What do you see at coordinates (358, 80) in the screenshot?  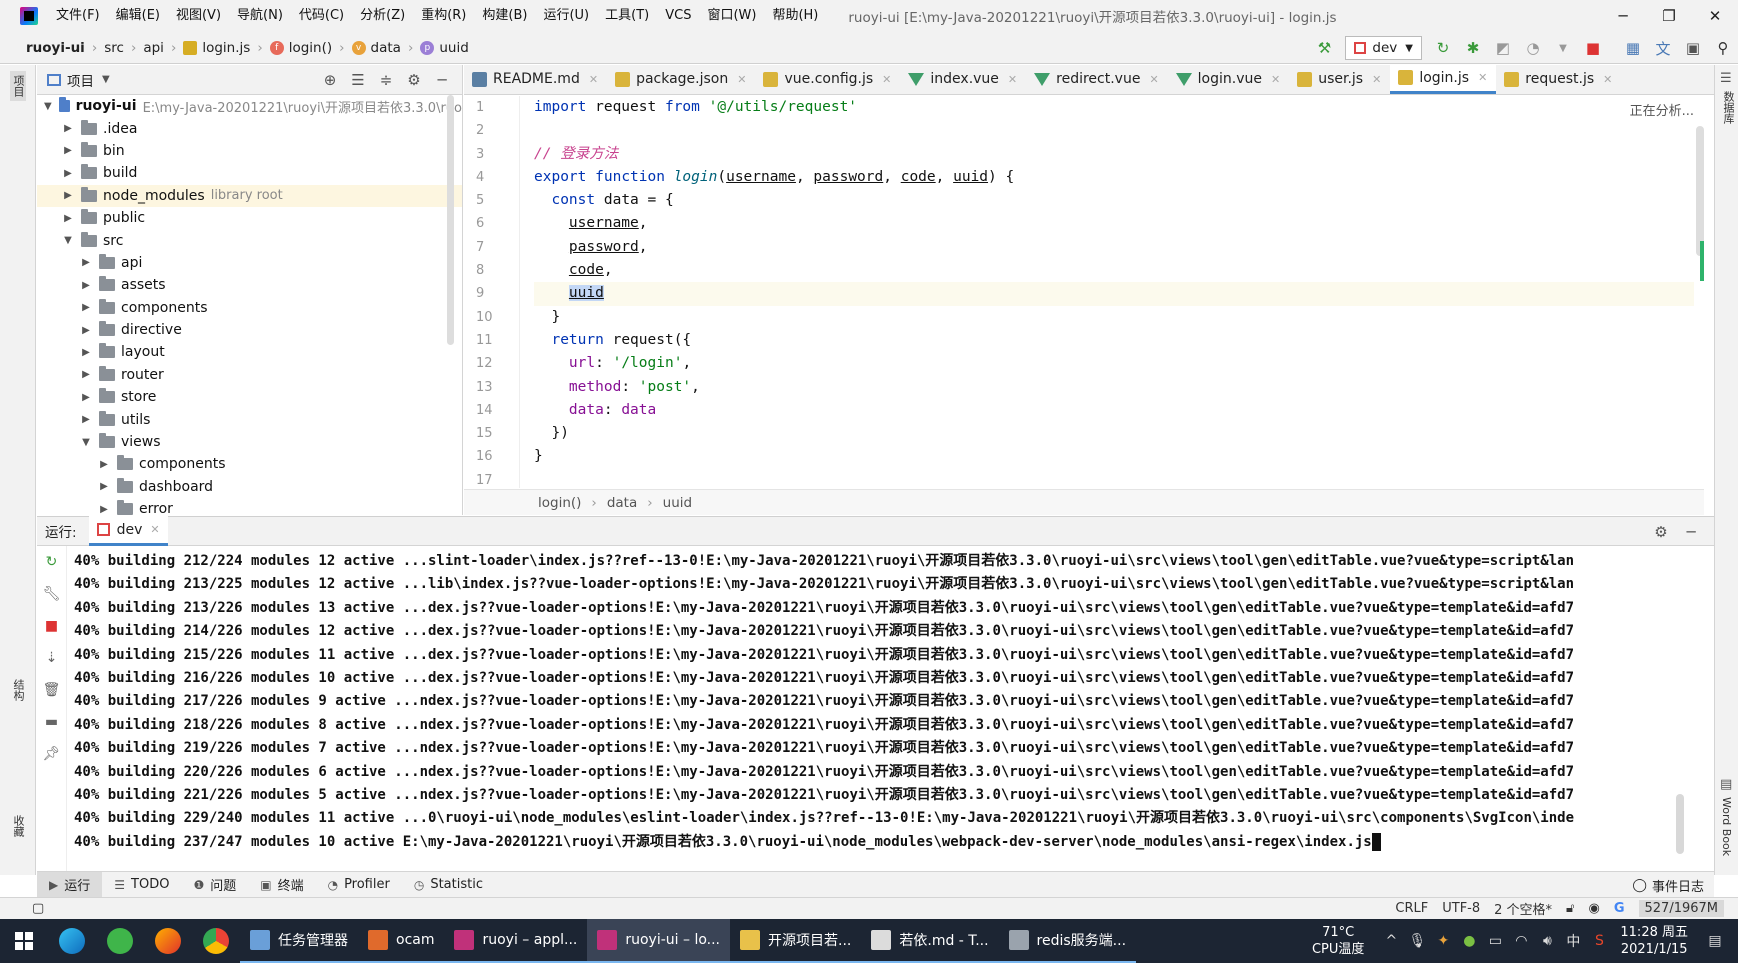 I see `expand-all-icon: ☰` at bounding box center [358, 80].